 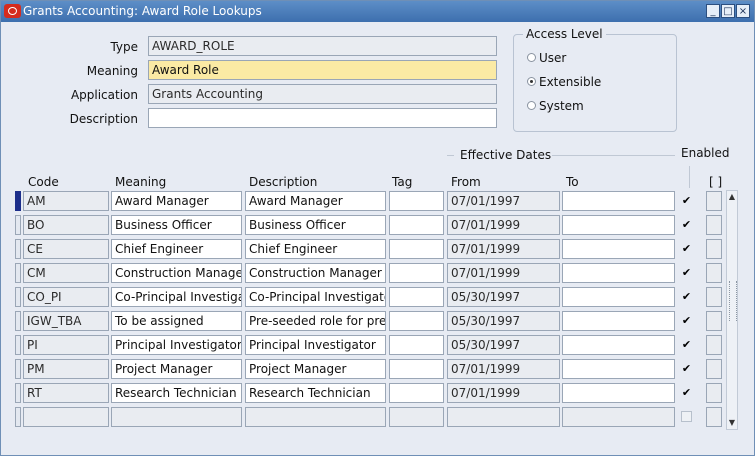 I want to click on row-code-field: CM, so click(x=66, y=273).